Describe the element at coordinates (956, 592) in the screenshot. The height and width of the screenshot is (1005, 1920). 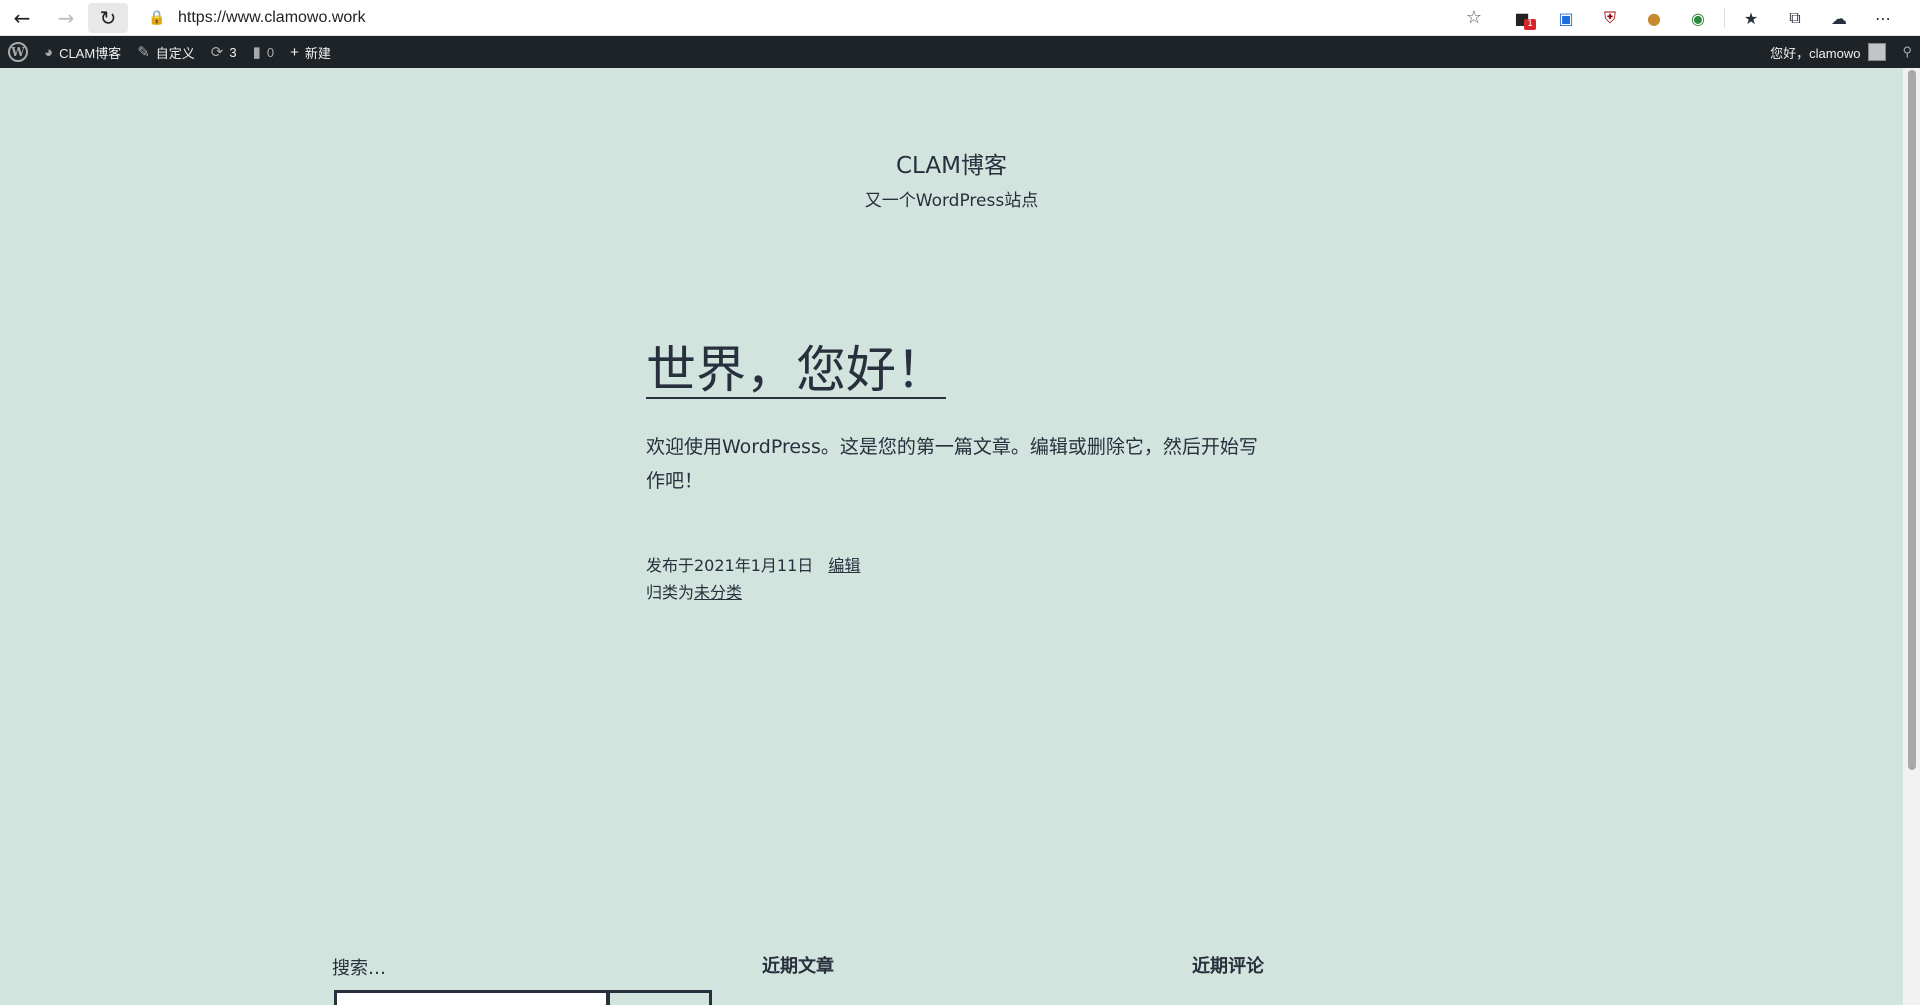
I see `post-category-row: 归类为未分类` at that location.